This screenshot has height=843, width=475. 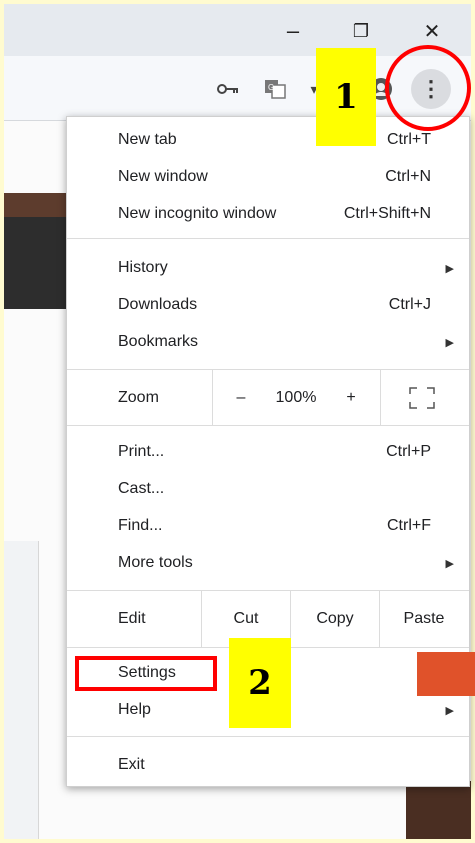 What do you see at coordinates (351, 397) in the screenshot?
I see `zoom-in-button: +` at bounding box center [351, 397].